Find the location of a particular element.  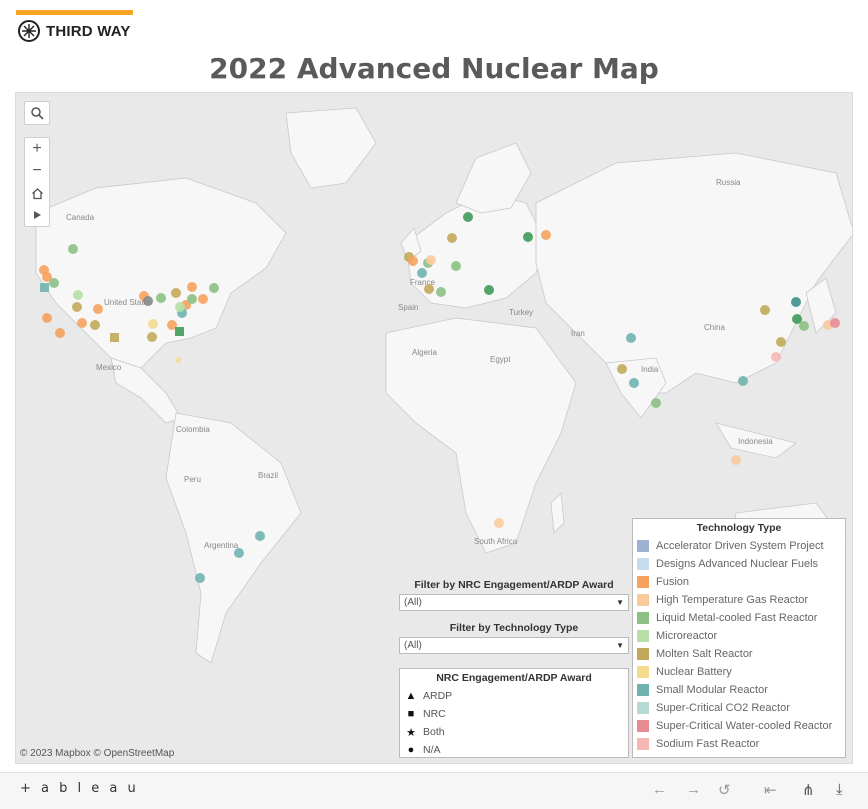

legend-label: N/A is located at coordinates (432, 750).